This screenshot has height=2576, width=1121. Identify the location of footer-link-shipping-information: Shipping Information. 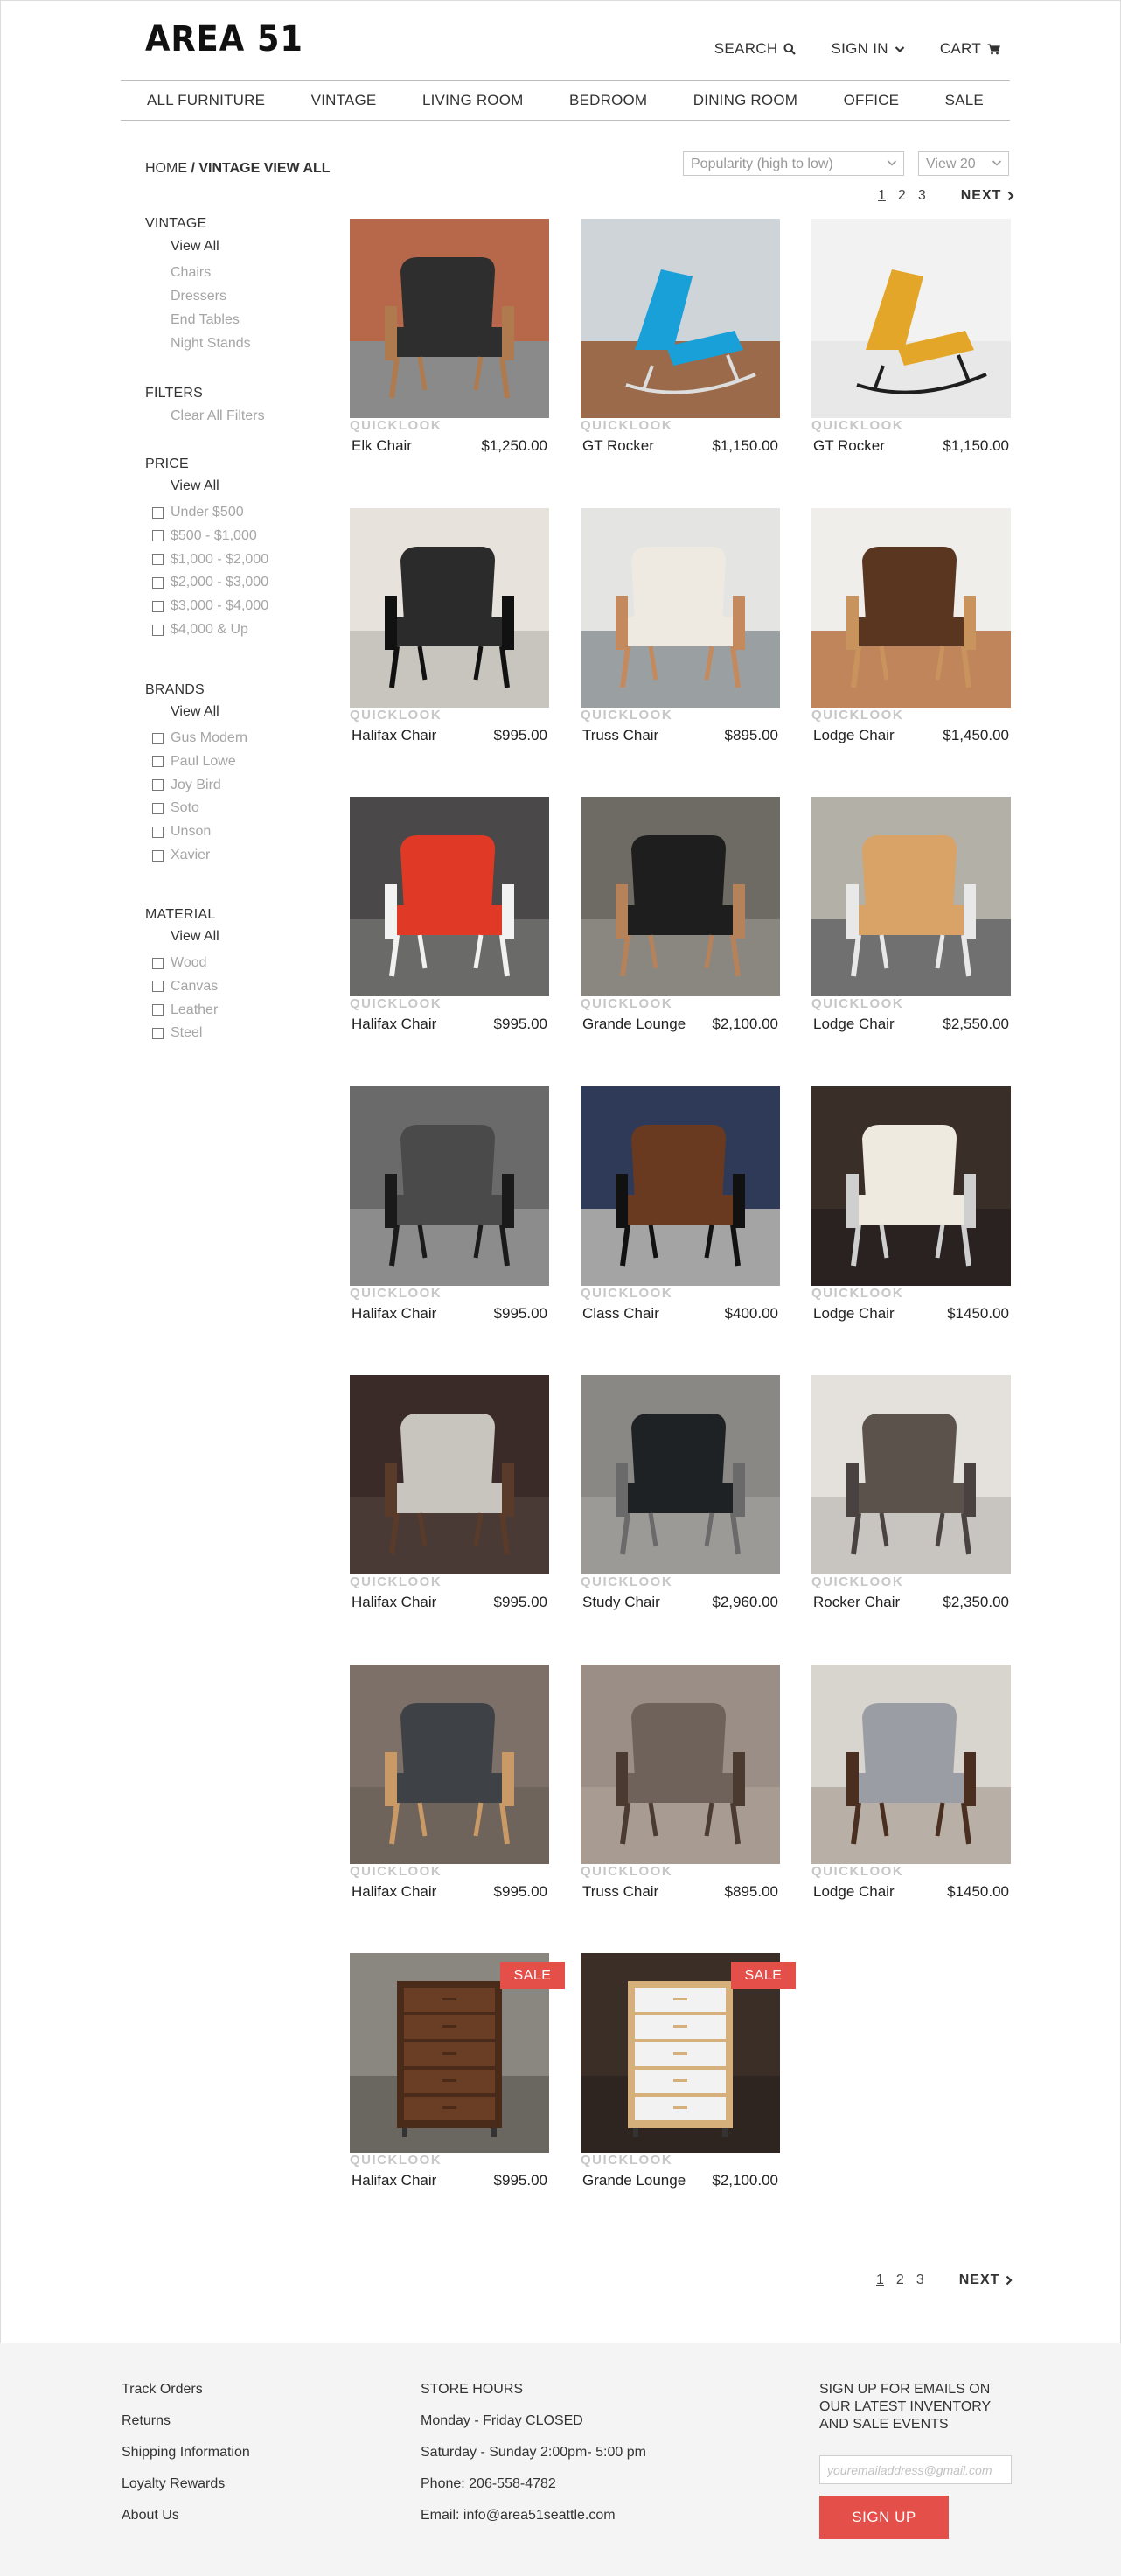
(186, 2459).